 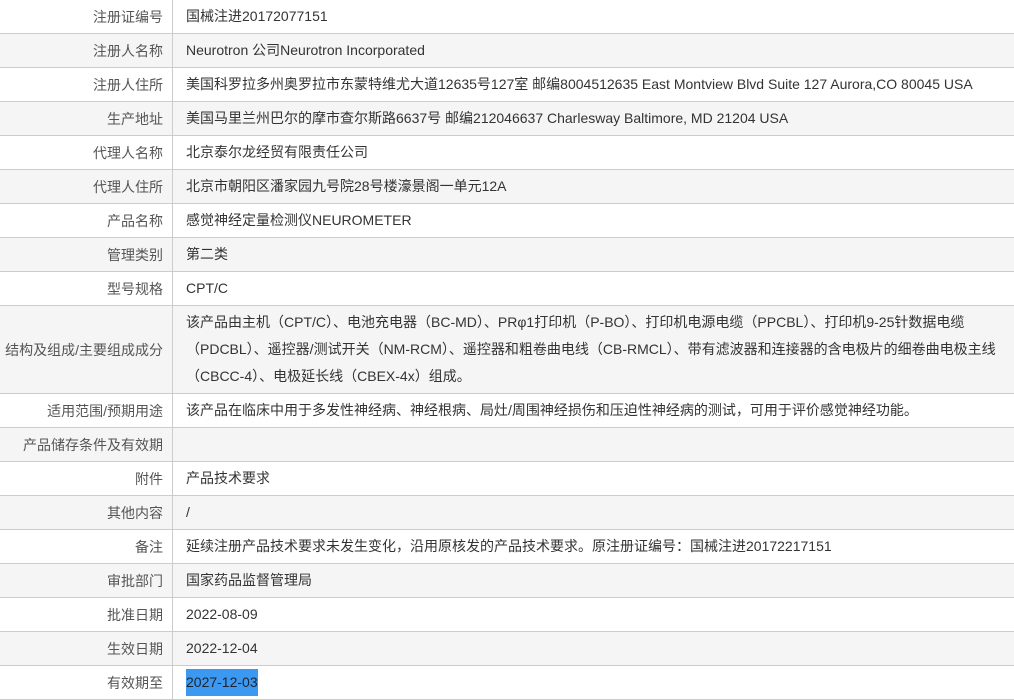 I want to click on row-value: 2022-12-04, so click(x=593, y=648).